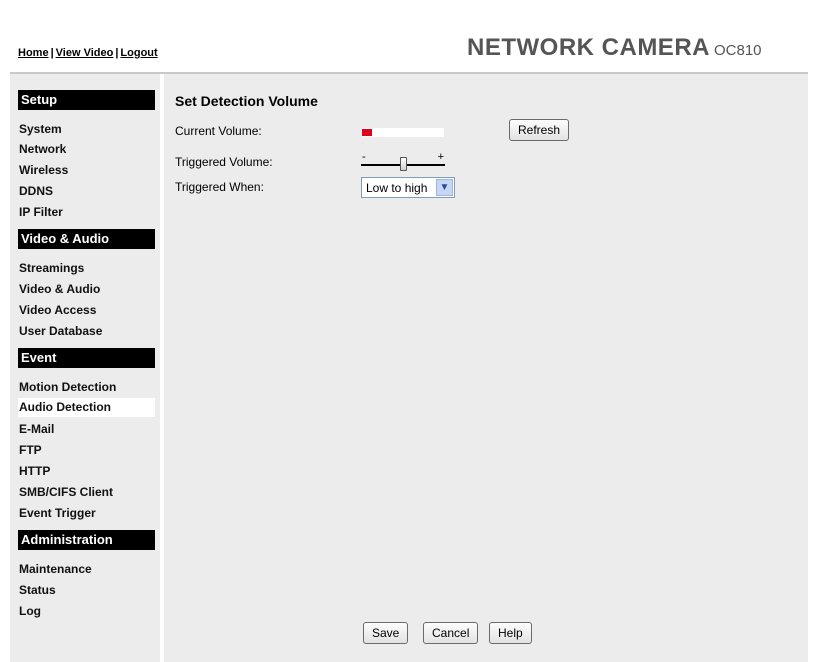  What do you see at coordinates (86, 129) in the screenshot?
I see `sidebar-item-system: System` at bounding box center [86, 129].